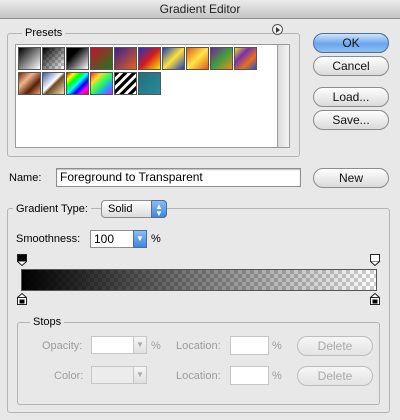 This screenshot has height=420, width=400. Describe the element at coordinates (156, 346) in the screenshot. I see `opacity-unit: %` at that location.